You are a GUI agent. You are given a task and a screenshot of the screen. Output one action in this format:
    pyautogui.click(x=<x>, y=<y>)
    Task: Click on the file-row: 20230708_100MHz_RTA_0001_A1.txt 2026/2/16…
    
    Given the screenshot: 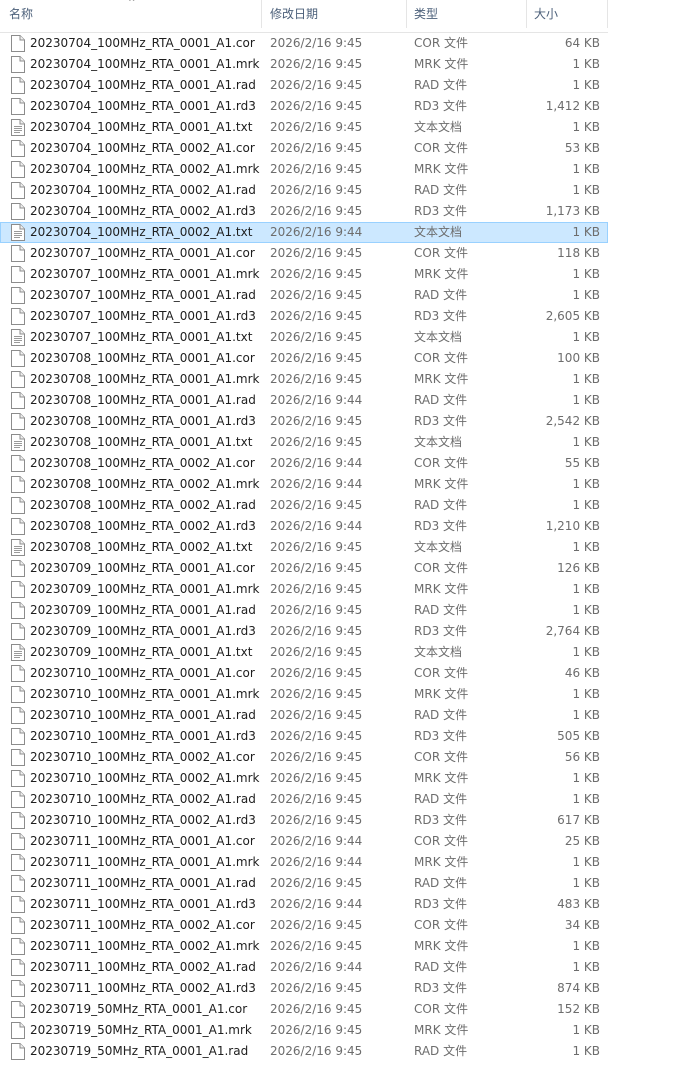 What is the action you would take?
    pyautogui.click(x=304, y=442)
    